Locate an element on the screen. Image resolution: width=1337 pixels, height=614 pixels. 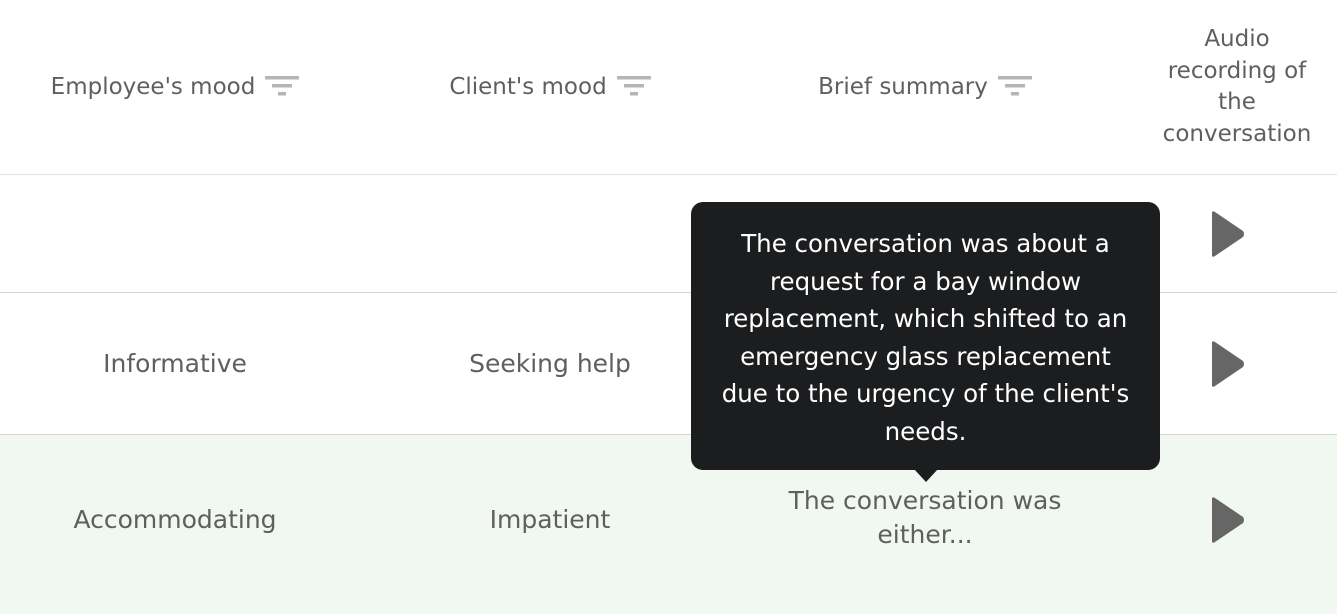
column-header-label: Audio recording of the conversation is located at coordinates (1237, 86).